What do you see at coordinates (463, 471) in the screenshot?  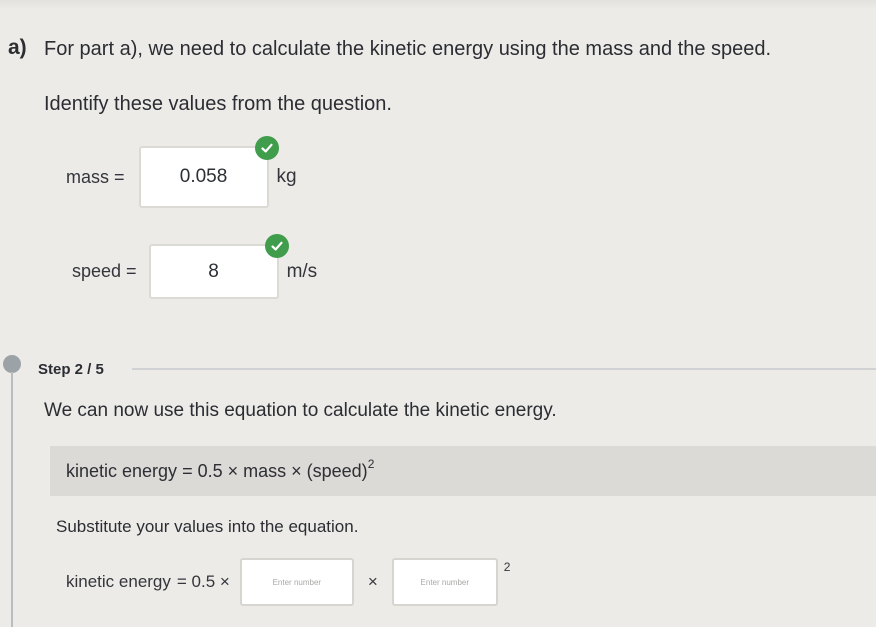 I see `equation-box: kinetic energy = 0.5 × mass × (speed)2` at bounding box center [463, 471].